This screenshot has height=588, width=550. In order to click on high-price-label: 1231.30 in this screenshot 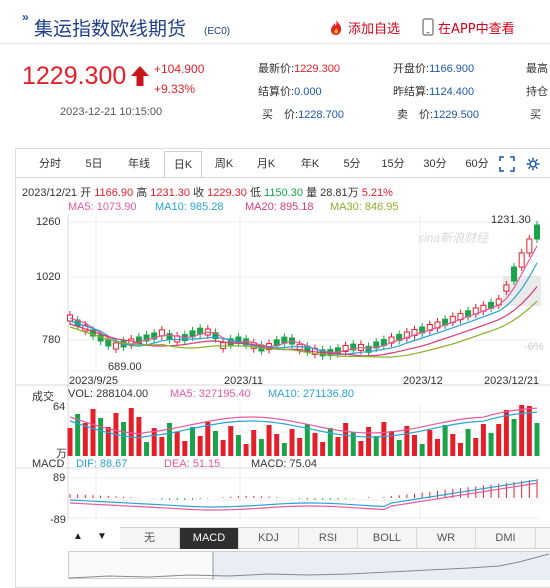, I will do `click(511, 220)`.